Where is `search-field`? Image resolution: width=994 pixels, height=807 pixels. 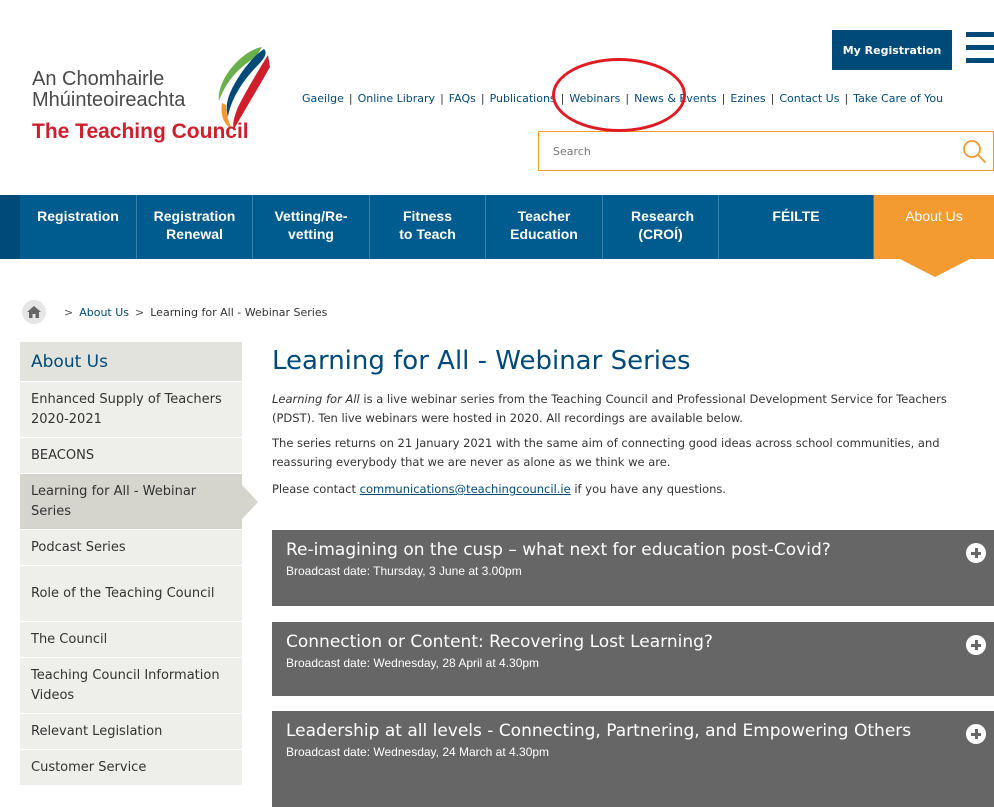 search-field is located at coordinates (747, 151).